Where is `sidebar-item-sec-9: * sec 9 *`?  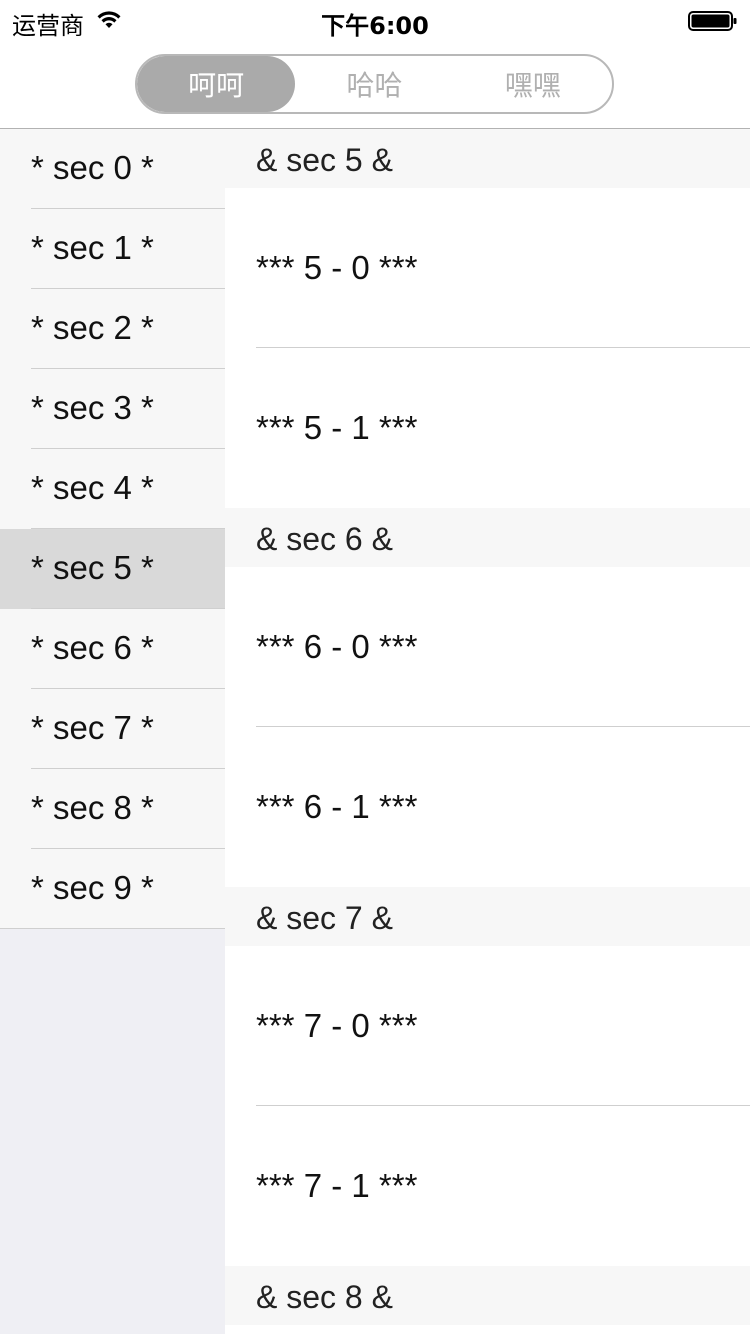 sidebar-item-sec-9: * sec 9 * is located at coordinates (112, 889).